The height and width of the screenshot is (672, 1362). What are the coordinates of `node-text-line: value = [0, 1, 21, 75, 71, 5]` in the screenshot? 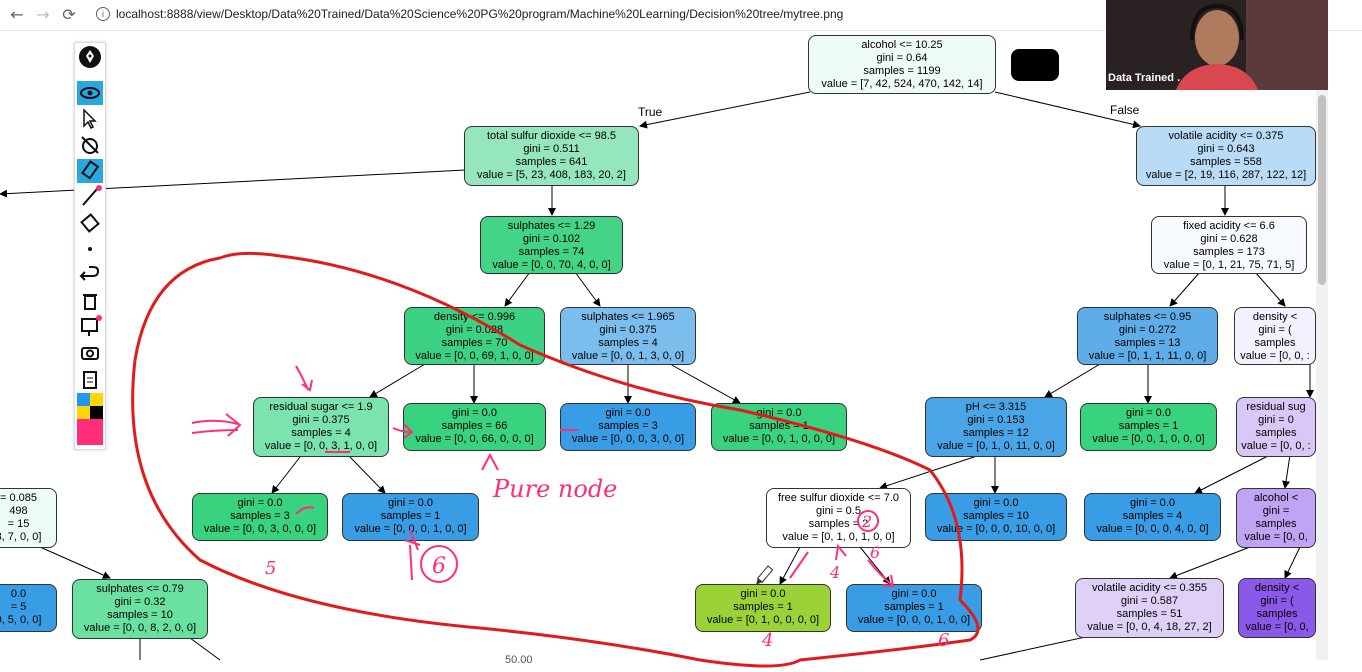 It's located at (1229, 265).